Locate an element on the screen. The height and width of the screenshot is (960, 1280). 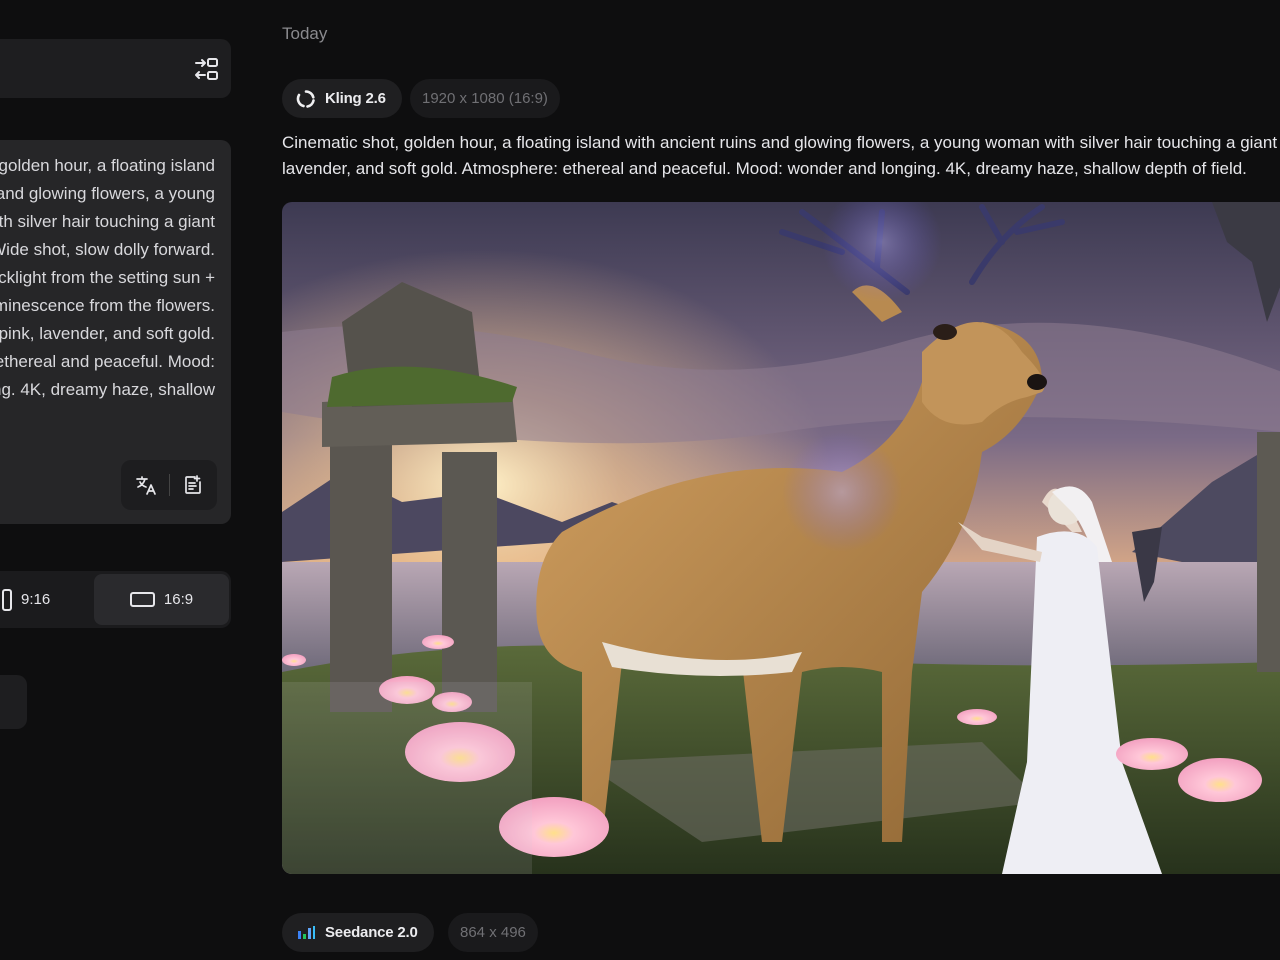
model-badge: Kling 2.6 is located at coordinates (342, 98).